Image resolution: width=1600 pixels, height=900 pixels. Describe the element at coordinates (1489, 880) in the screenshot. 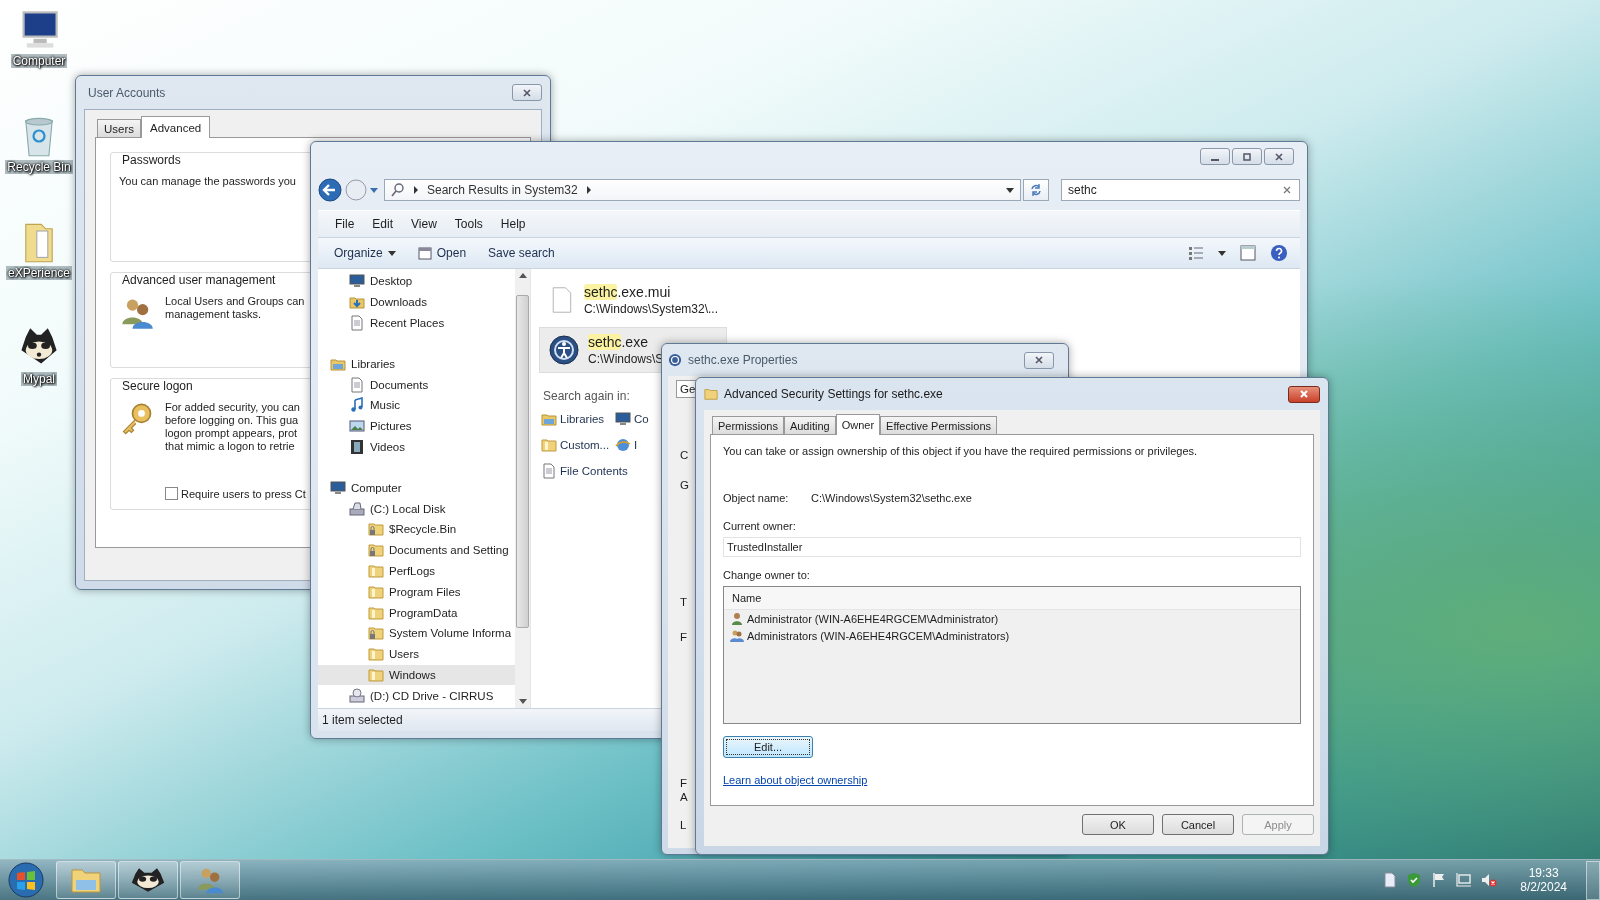

I see `speaker-muted-icon` at that location.